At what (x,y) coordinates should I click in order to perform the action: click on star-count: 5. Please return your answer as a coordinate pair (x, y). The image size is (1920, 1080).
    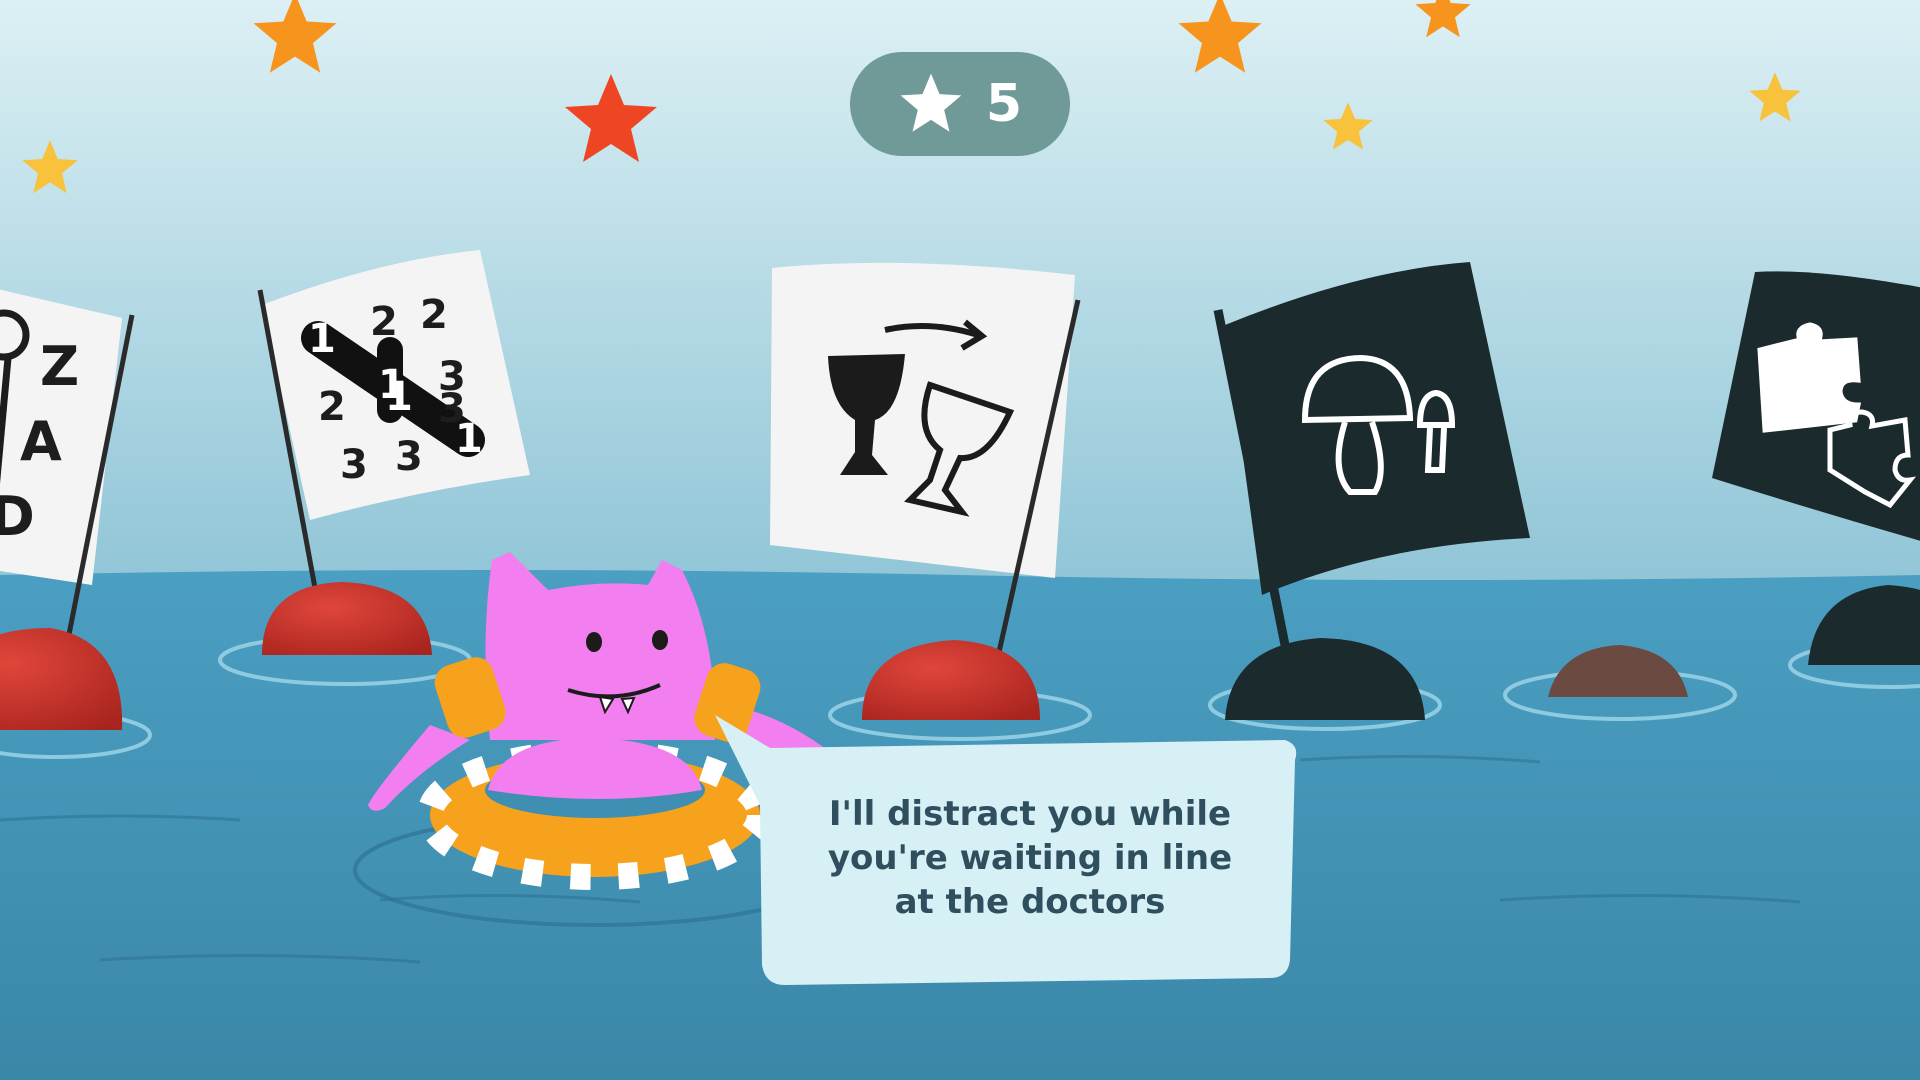
    Looking at the image, I should click on (1004, 104).